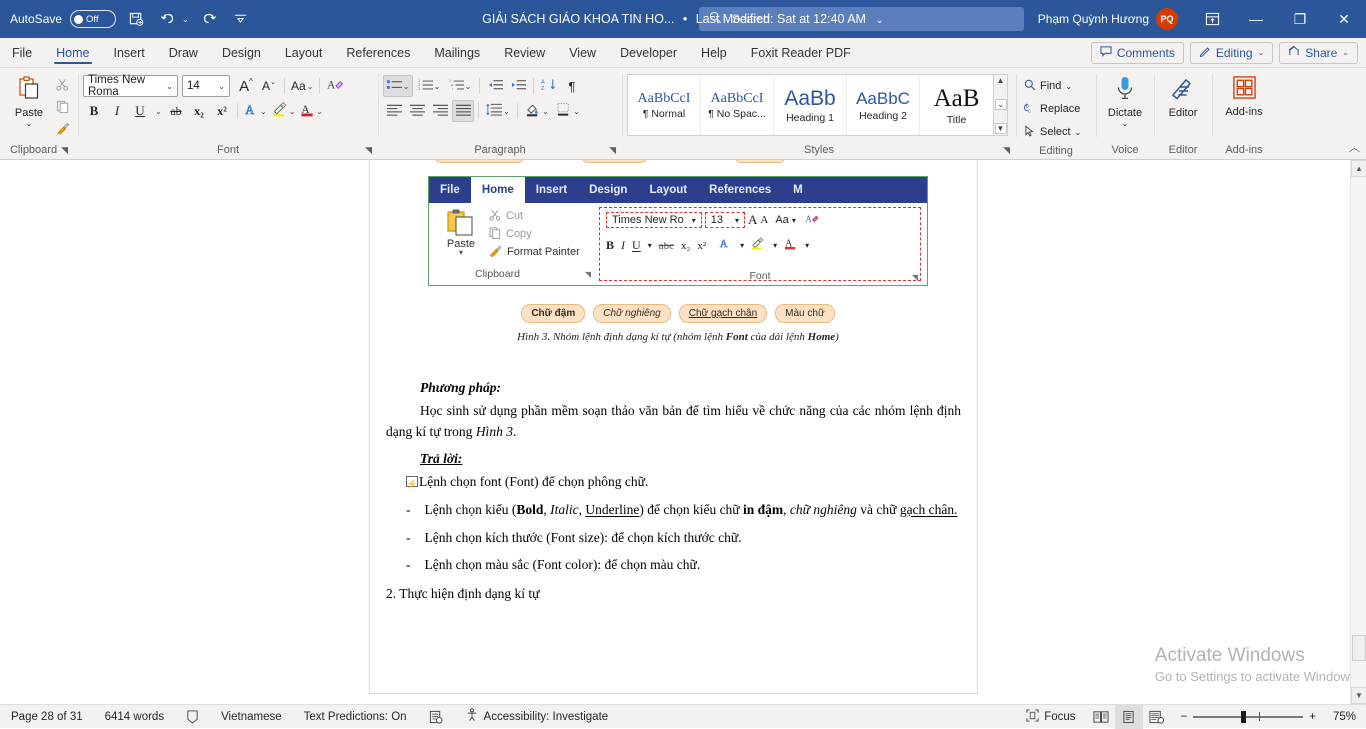  What do you see at coordinates (1167, 19) in the screenshot?
I see `avatar: PQ` at bounding box center [1167, 19].